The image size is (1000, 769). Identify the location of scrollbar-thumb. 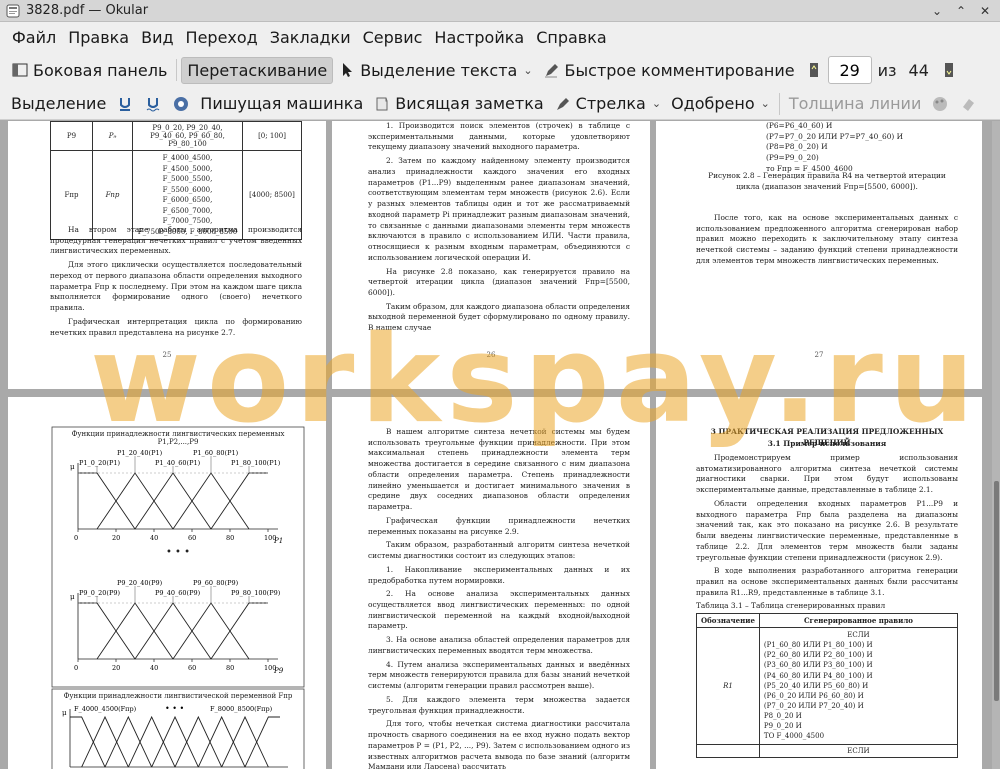
(996, 591).